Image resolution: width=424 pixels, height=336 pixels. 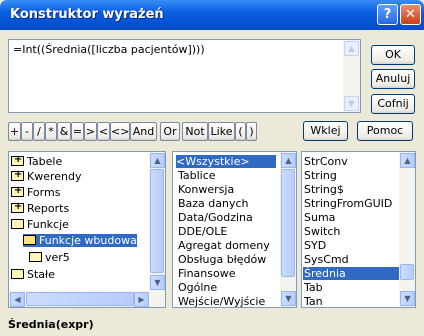 What do you see at coordinates (206, 189) in the screenshot?
I see `category-item: Konwersja` at bounding box center [206, 189].